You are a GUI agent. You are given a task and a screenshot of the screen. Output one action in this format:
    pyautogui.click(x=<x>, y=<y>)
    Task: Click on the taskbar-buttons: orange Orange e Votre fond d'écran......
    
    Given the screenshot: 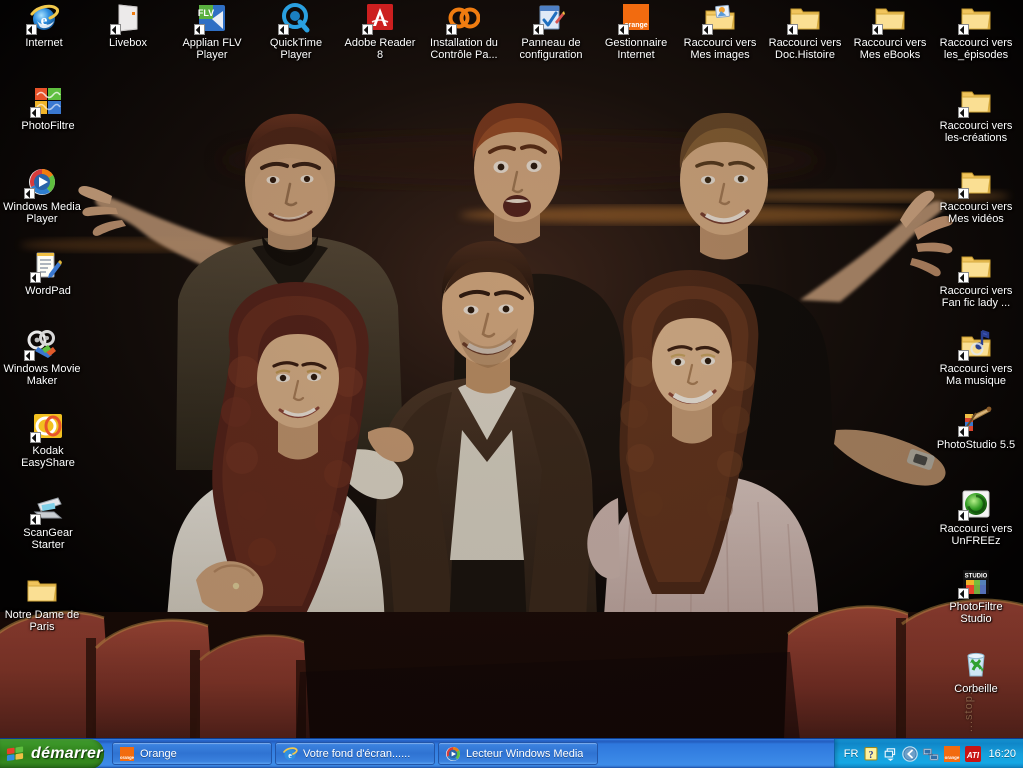 What is the action you would take?
    pyautogui.click(x=469, y=753)
    